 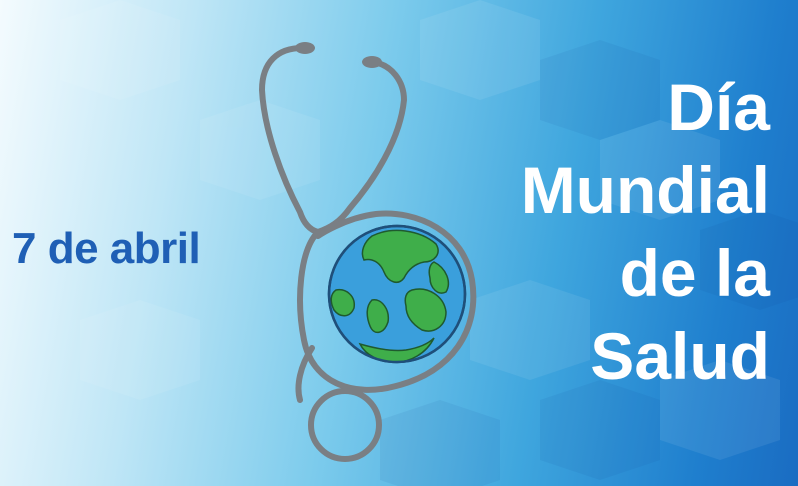 What do you see at coordinates (680, 356) in the screenshot?
I see `title-line: Salud` at bounding box center [680, 356].